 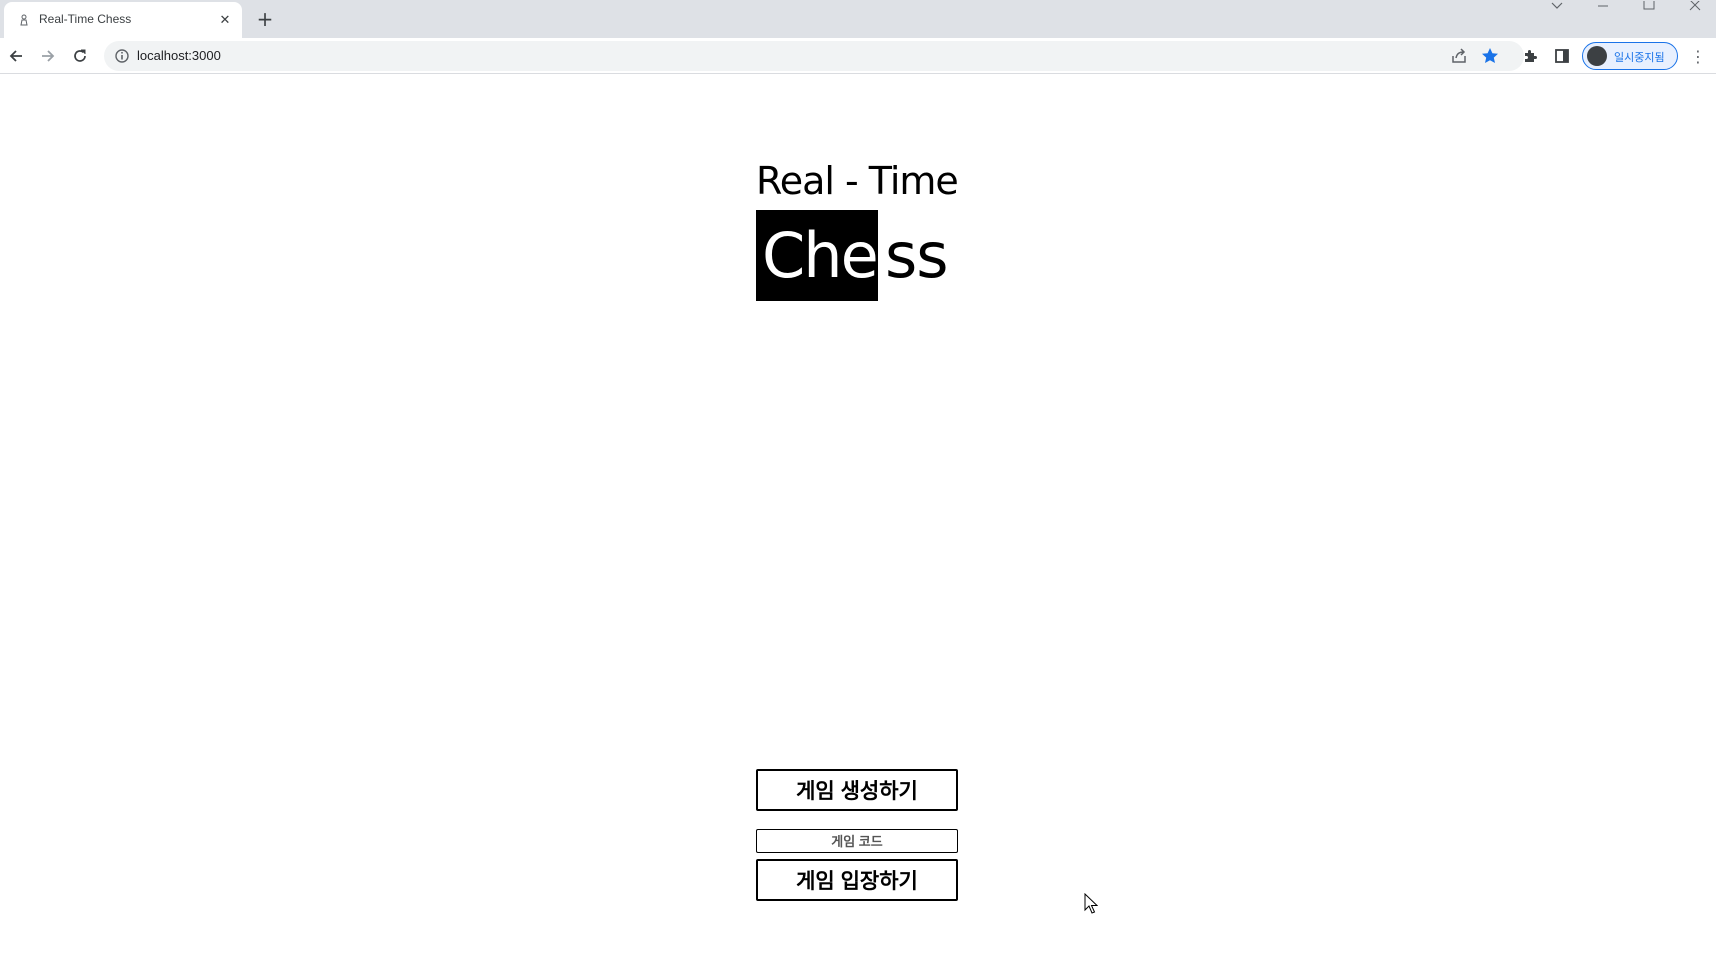 I want to click on side-panel-icon, so click(x=1562, y=56).